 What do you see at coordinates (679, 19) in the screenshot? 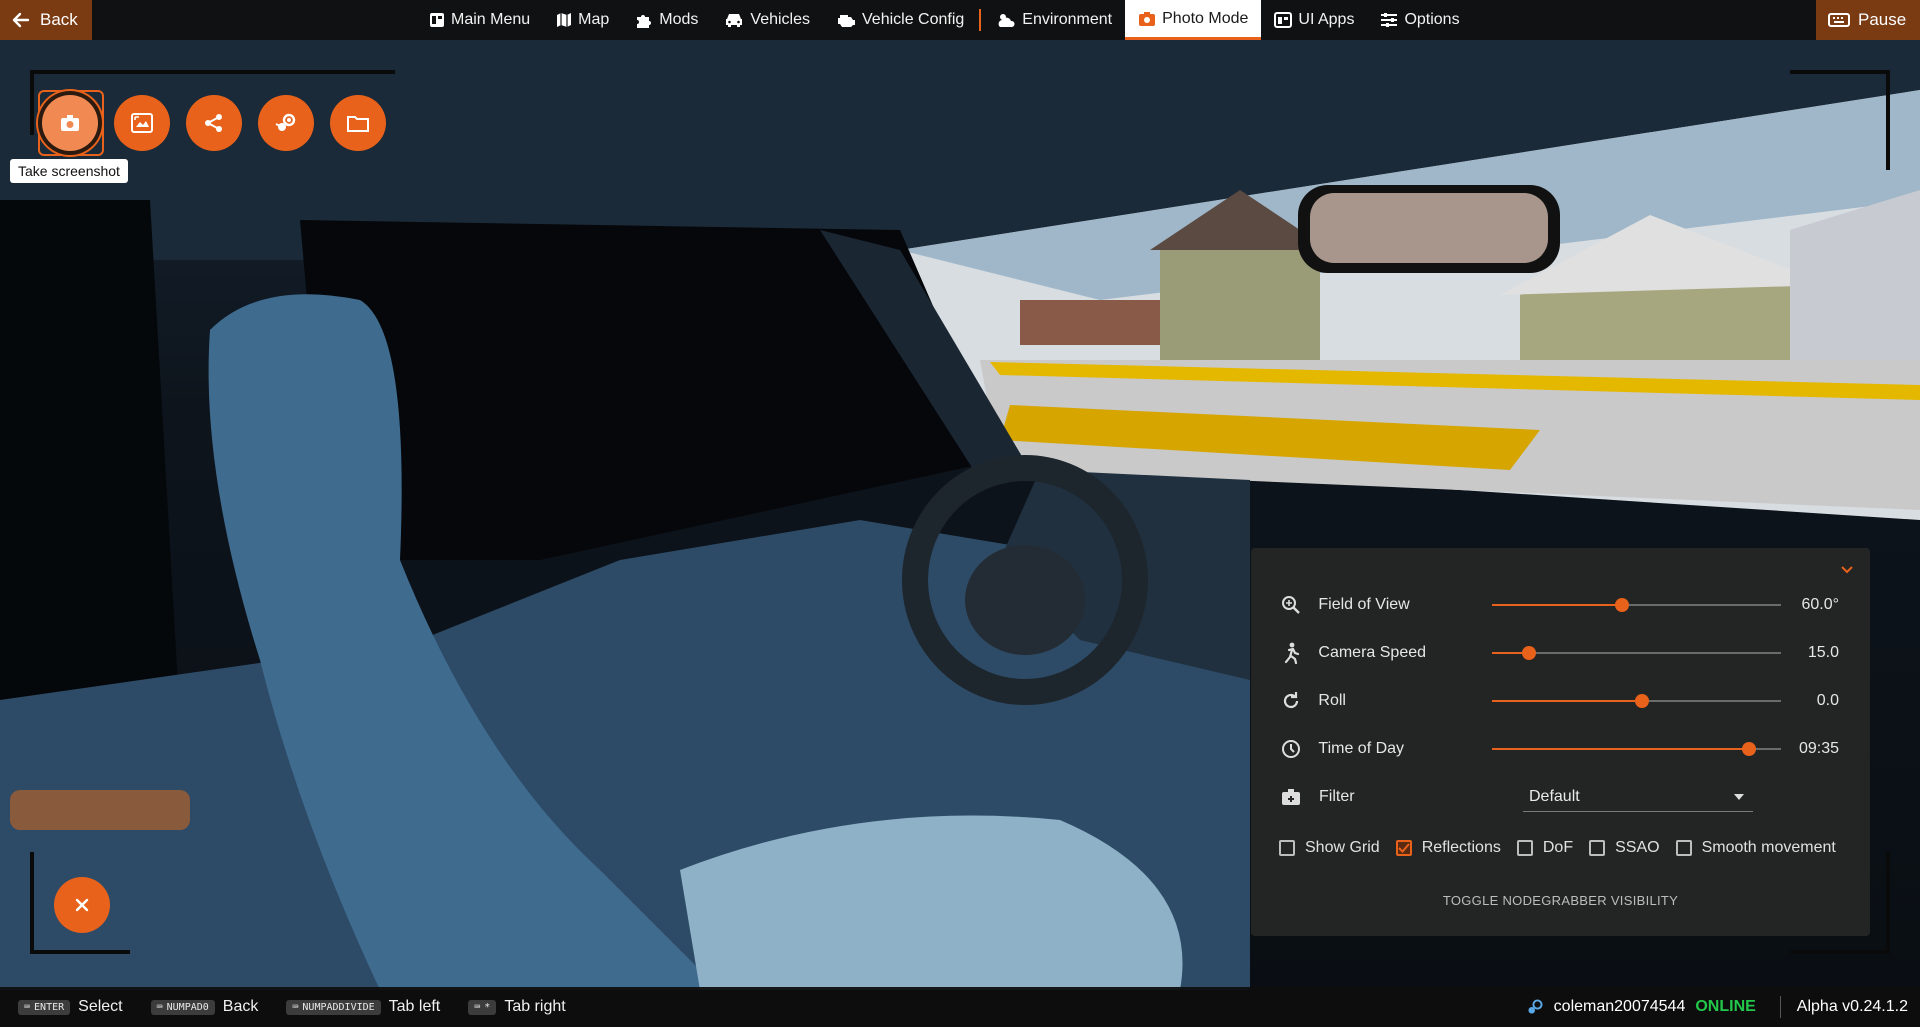
I see `nav-label: Mods` at bounding box center [679, 19].